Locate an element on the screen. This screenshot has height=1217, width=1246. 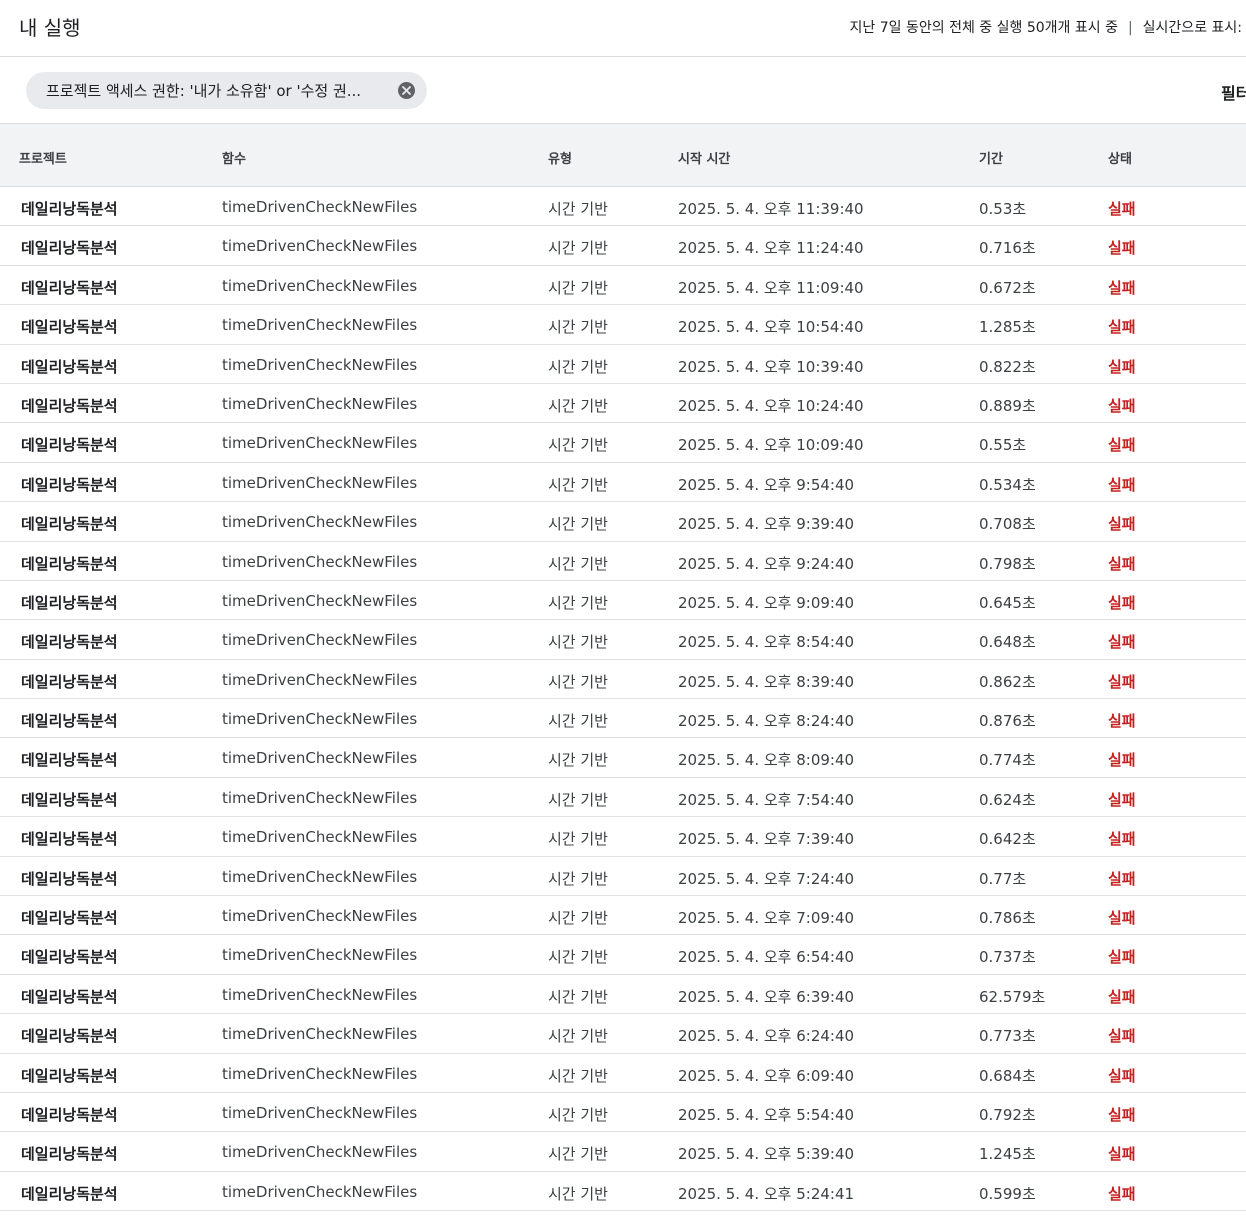
cell-duration: 0.876초 is located at coordinates (1007, 721).